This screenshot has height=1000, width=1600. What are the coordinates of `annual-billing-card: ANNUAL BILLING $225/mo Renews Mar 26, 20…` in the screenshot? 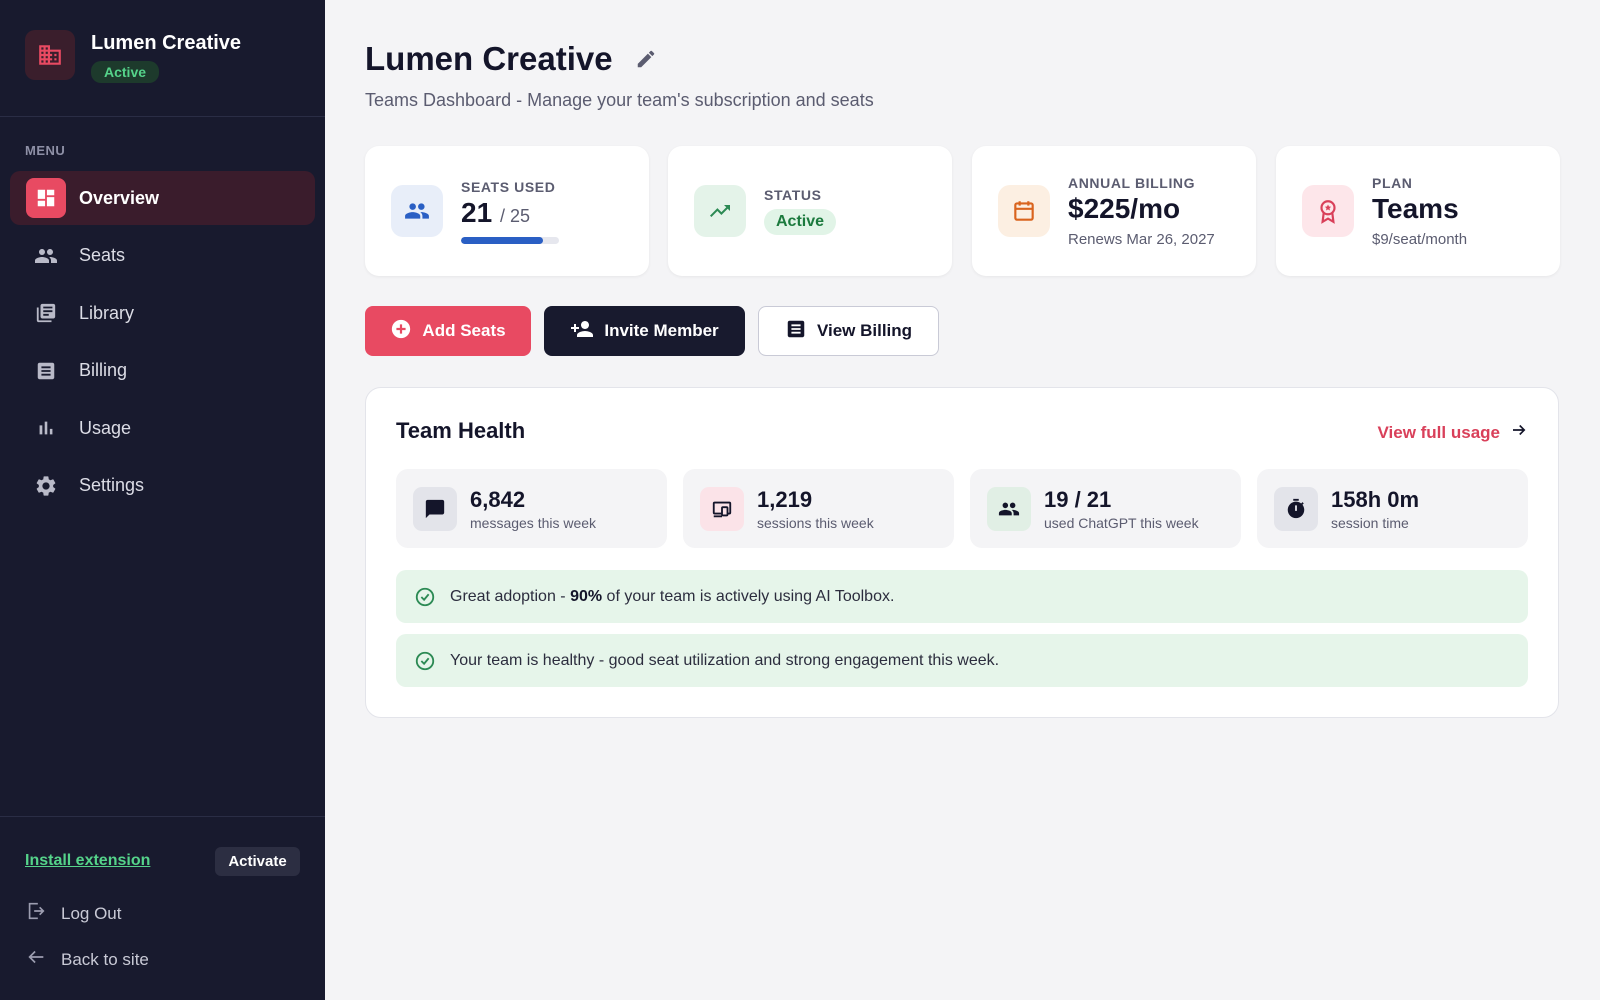 It's located at (1114, 211).